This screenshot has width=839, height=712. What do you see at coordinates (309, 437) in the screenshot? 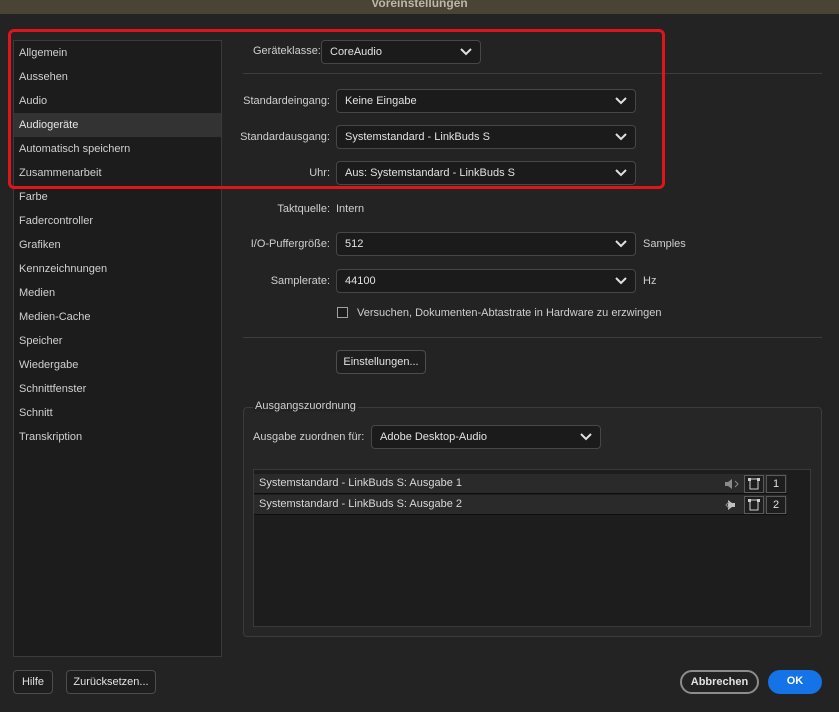
I see `map-output-label: Ausgabe zuordnen für:` at bounding box center [309, 437].